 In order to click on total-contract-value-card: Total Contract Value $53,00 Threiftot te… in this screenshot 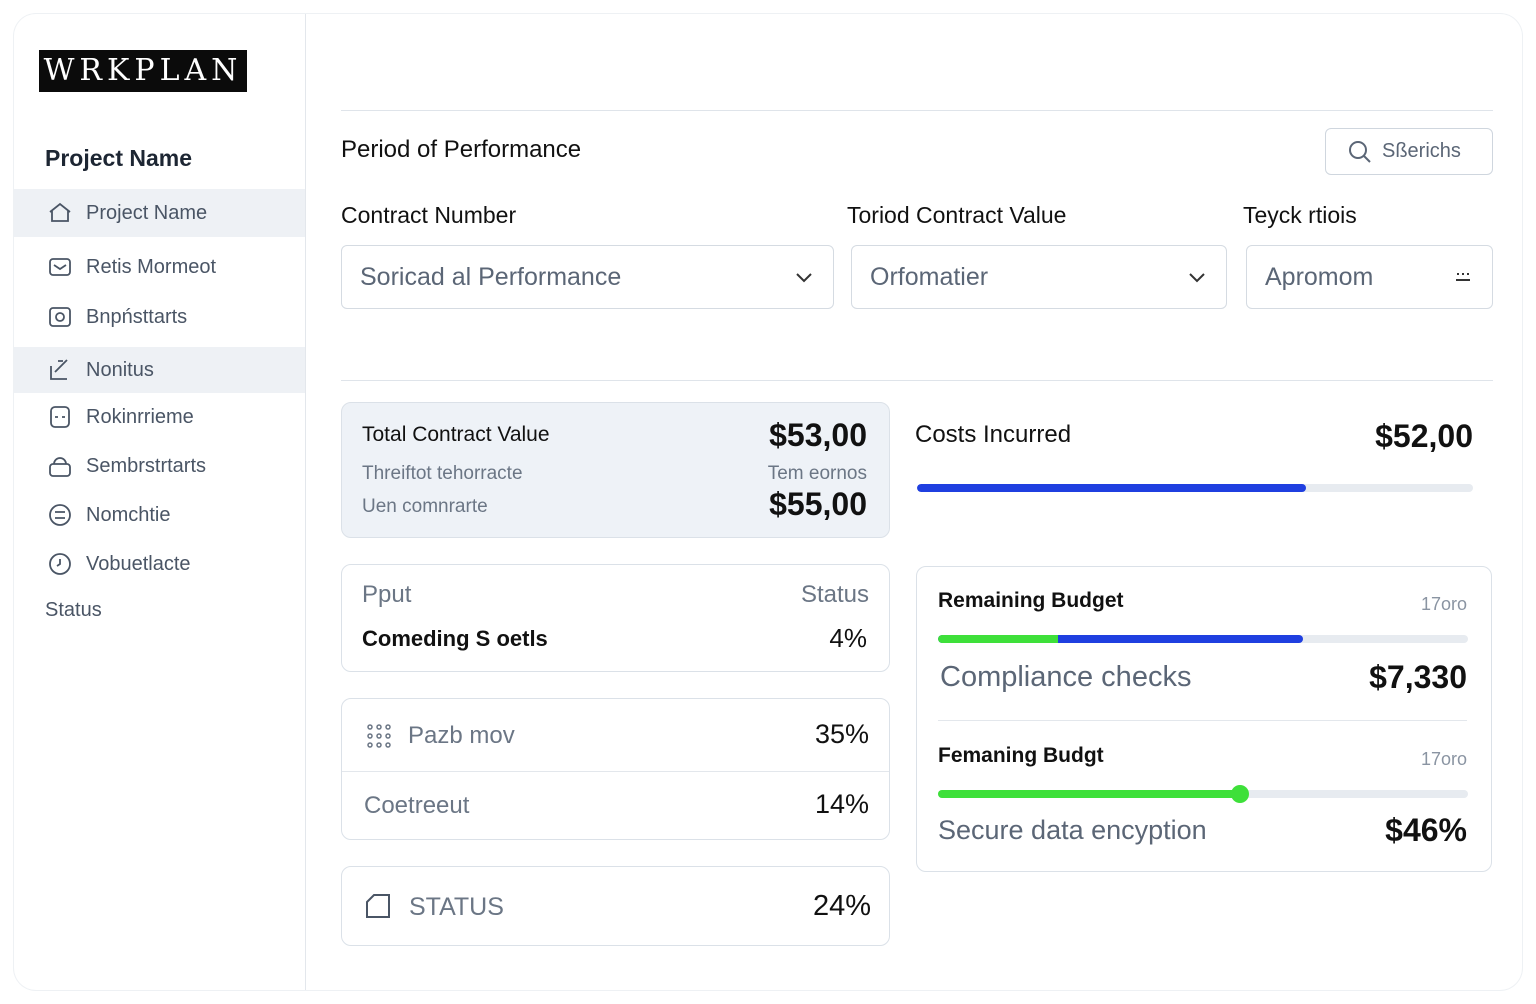, I will do `click(615, 470)`.